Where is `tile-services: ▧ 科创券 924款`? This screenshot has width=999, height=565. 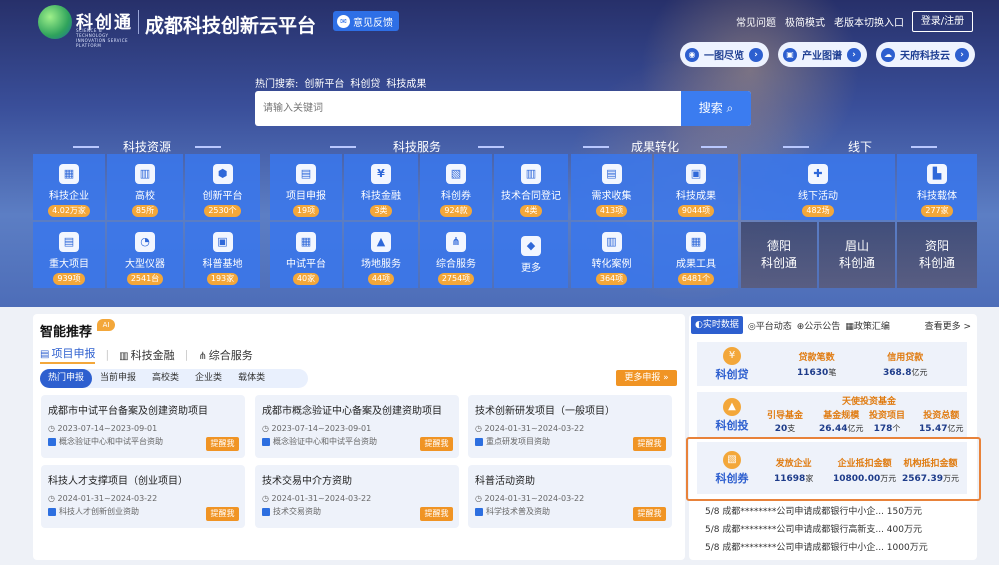
tile-services: ▧ 科创券 924款 is located at coordinates (456, 187).